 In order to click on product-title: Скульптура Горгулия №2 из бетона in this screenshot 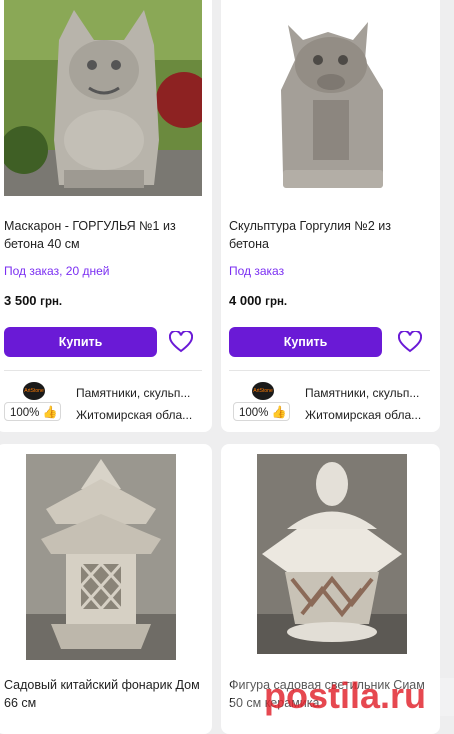, I will do `click(331, 235)`.